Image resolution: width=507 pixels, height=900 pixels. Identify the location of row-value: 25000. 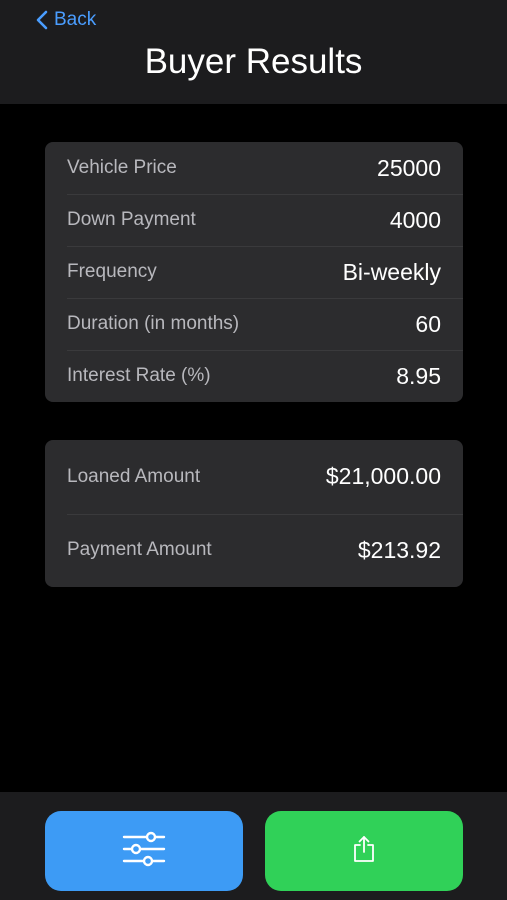
(409, 167).